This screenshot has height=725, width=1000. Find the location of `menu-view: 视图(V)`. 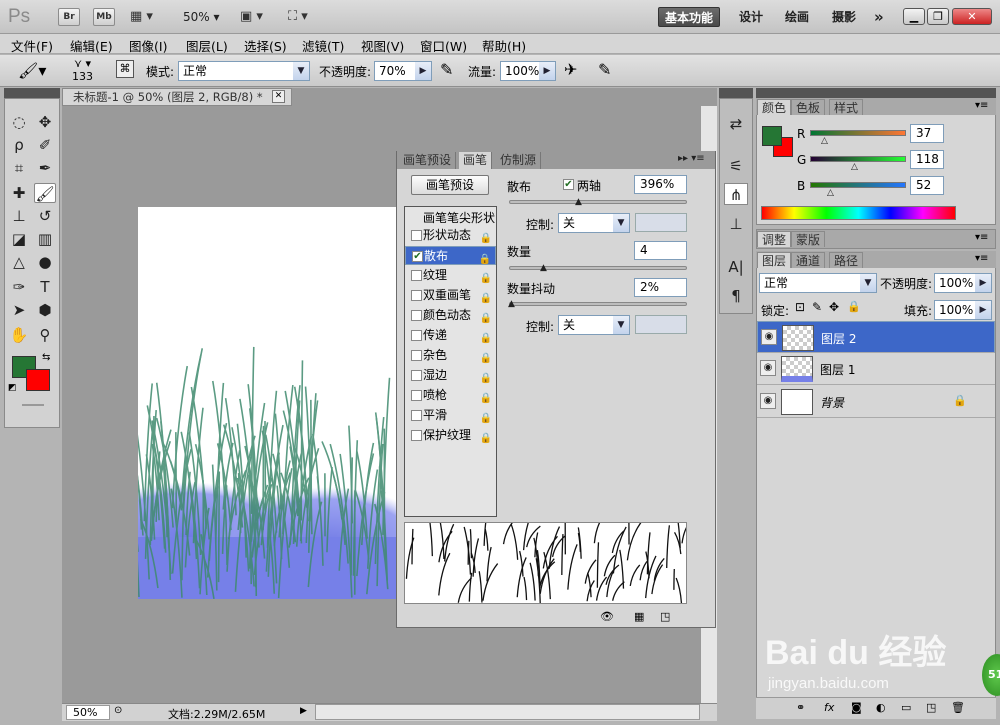

menu-view: 视图(V) is located at coordinates (382, 45).